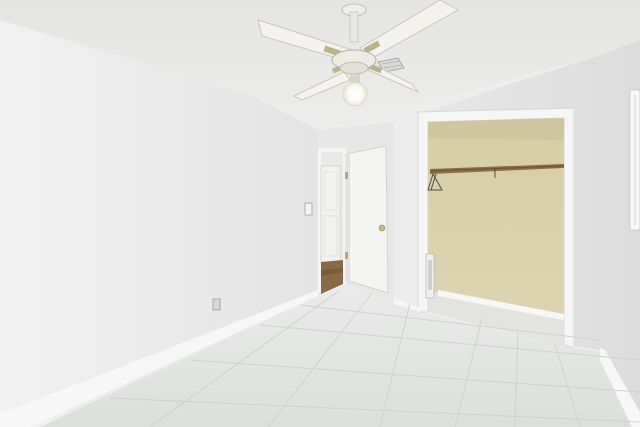  What do you see at coordinates (308, 209) in the screenshot?
I see `light-switch` at bounding box center [308, 209].